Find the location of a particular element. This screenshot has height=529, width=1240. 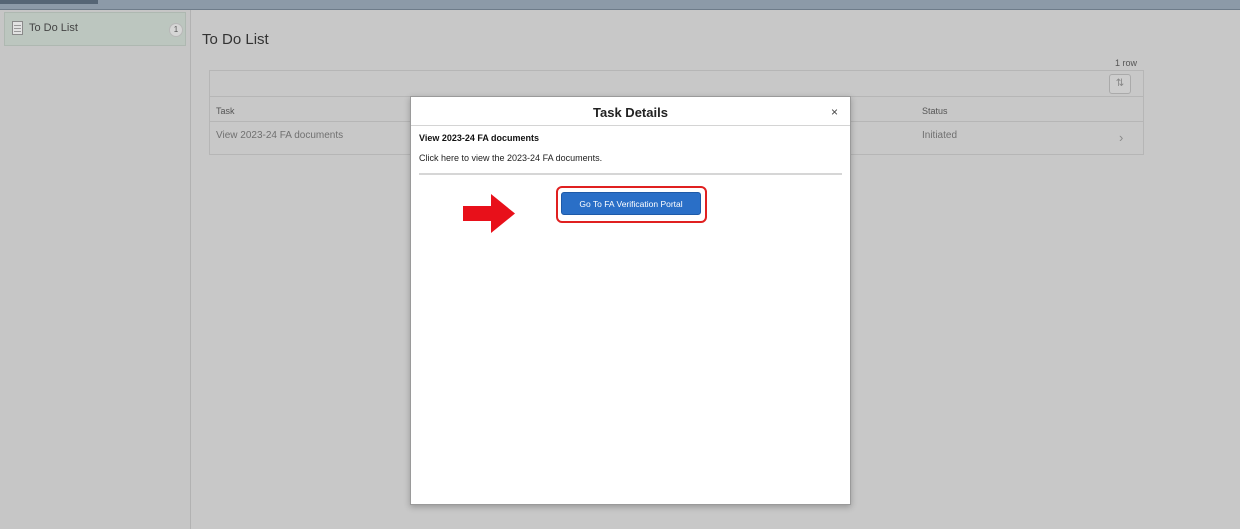

sort-icon: ⇅ is located at coordinates (1120, 83).